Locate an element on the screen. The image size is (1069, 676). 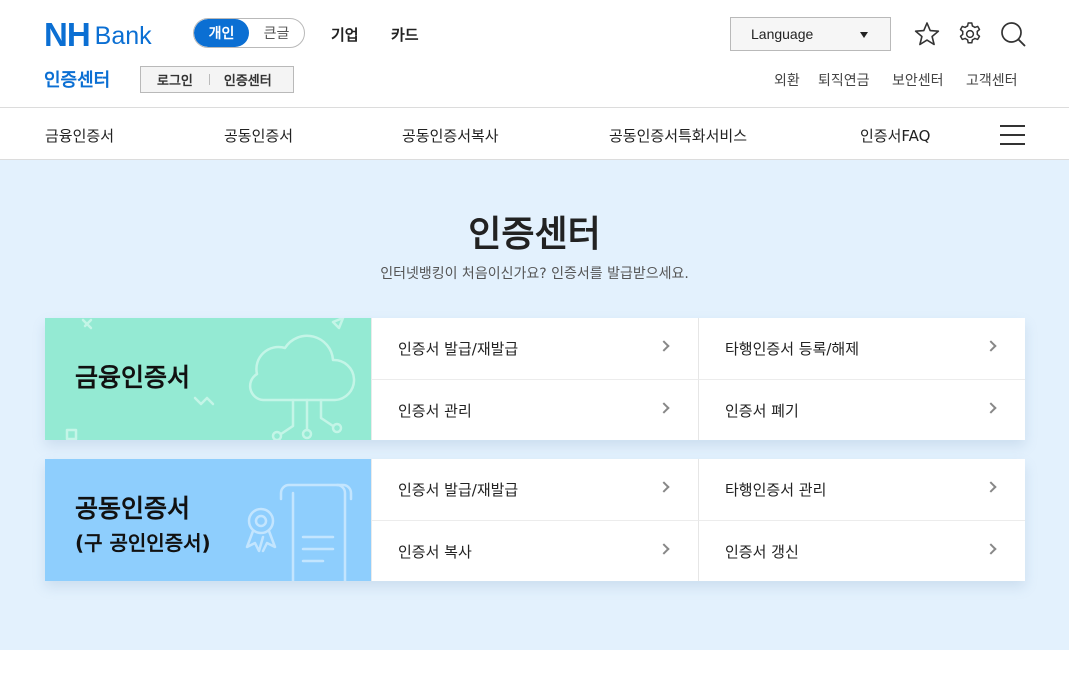
cert-center-button: 인증센터 is located at coordinates (248, 79).